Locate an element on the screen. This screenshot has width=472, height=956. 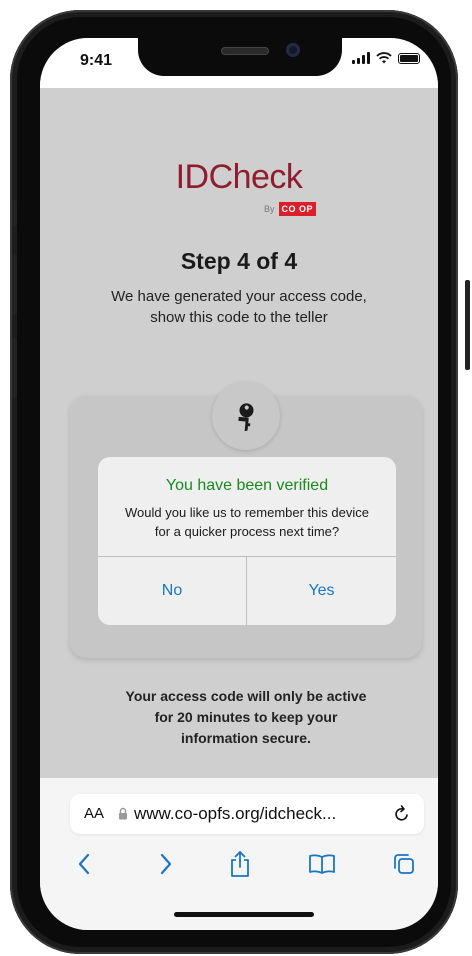
key-icon is located at coordinates (246, 417).